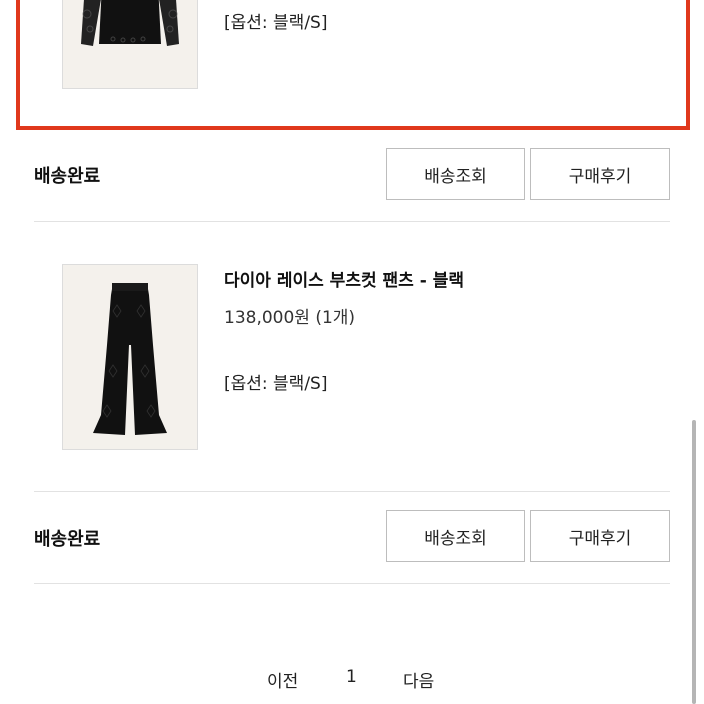 The image size is (704, 704). What do you see at coordinates (282, 679) in the screenshot?
I see `pagination-prev: 이전` at bounding box center [282, 679].